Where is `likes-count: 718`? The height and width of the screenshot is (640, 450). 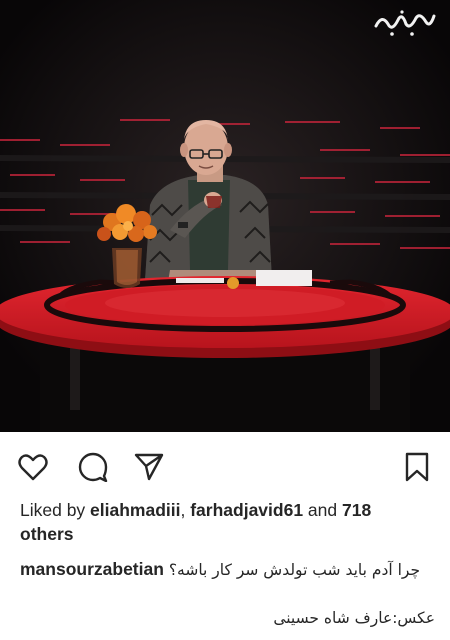
likes-count: 718 is located at coordinates (356, 510).